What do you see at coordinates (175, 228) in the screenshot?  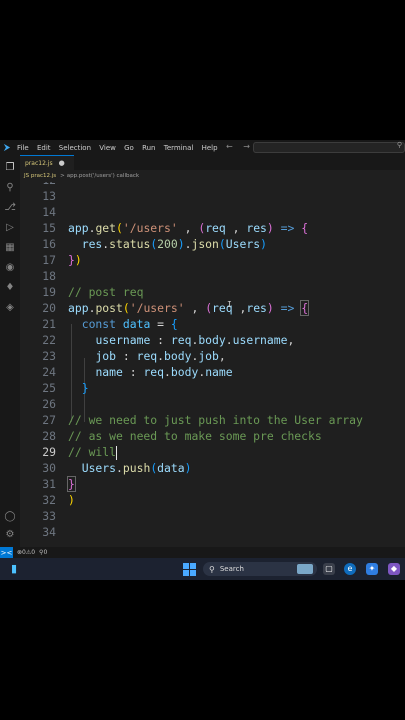 I see `code-line: 15 app.get('/users' , (req , res) => {` at bounding box center [175, 228].